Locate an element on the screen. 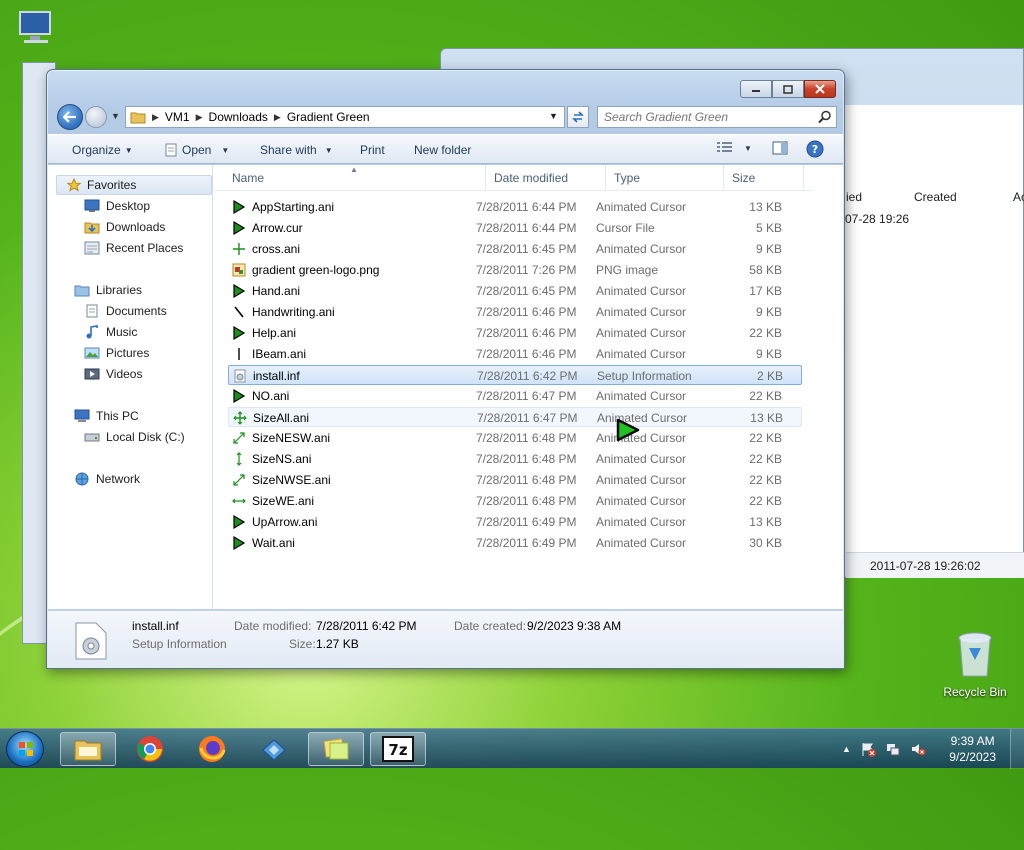  details-file-type: Setup Information is located at coordinates (179, 644).